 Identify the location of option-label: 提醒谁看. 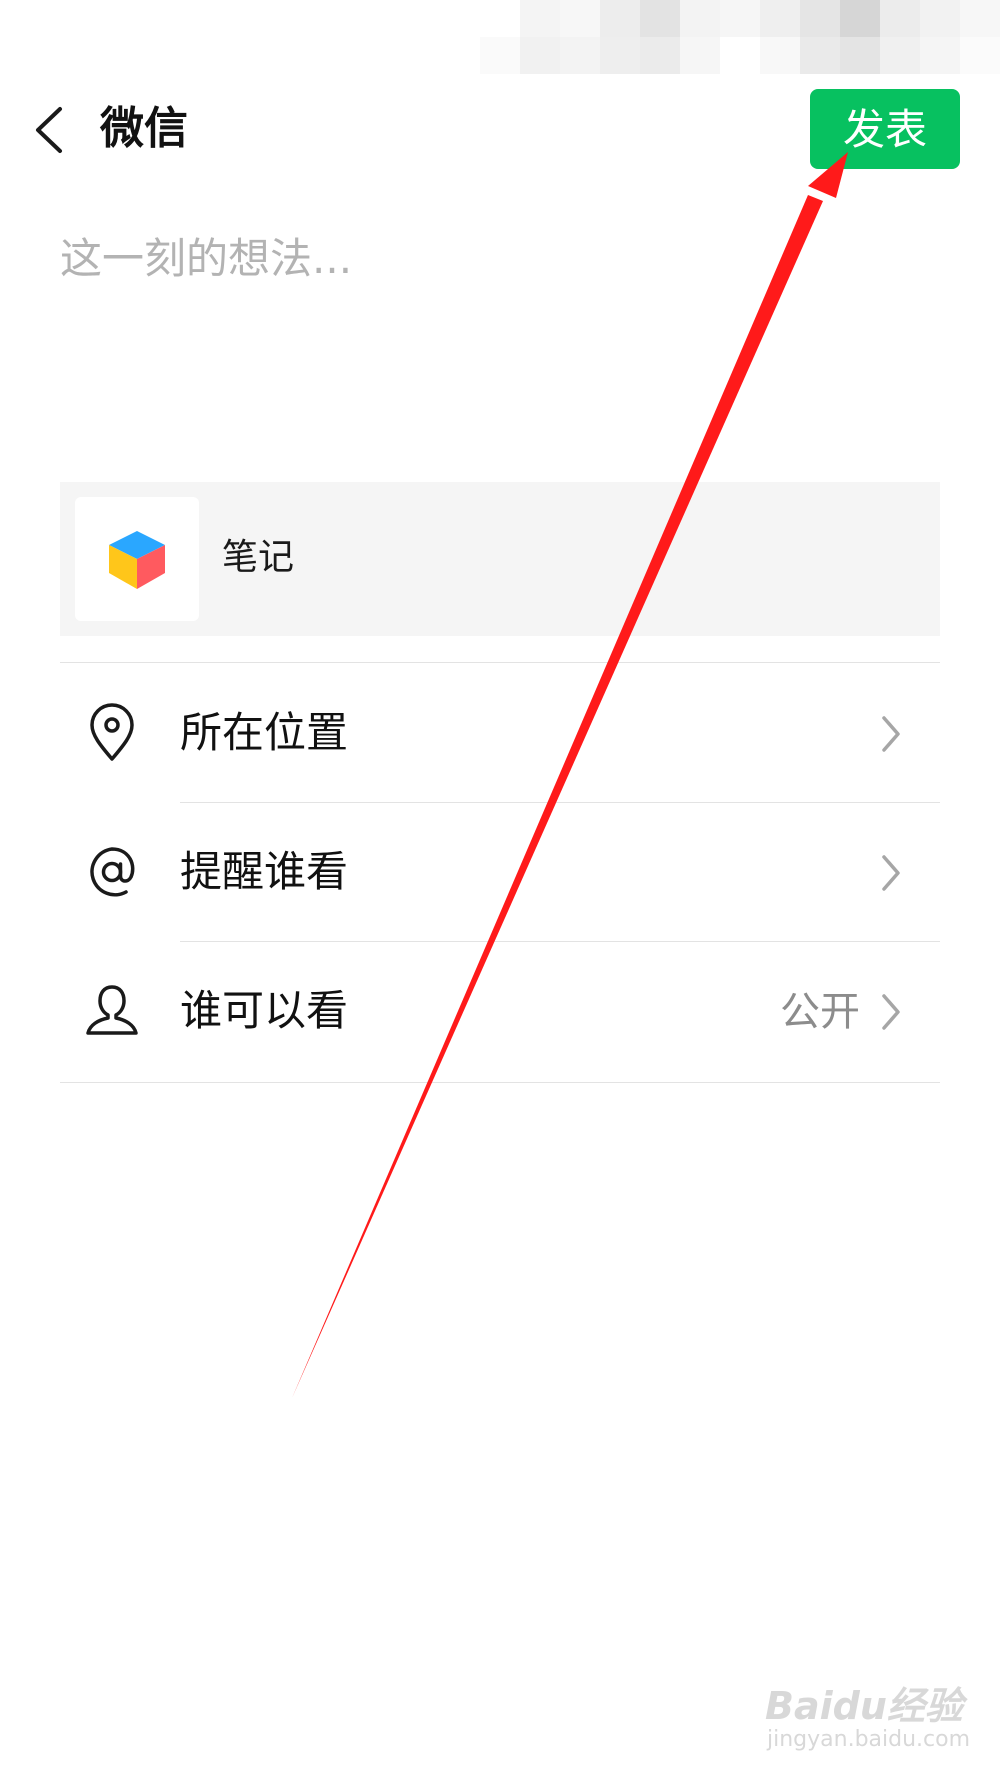
(264, 871).